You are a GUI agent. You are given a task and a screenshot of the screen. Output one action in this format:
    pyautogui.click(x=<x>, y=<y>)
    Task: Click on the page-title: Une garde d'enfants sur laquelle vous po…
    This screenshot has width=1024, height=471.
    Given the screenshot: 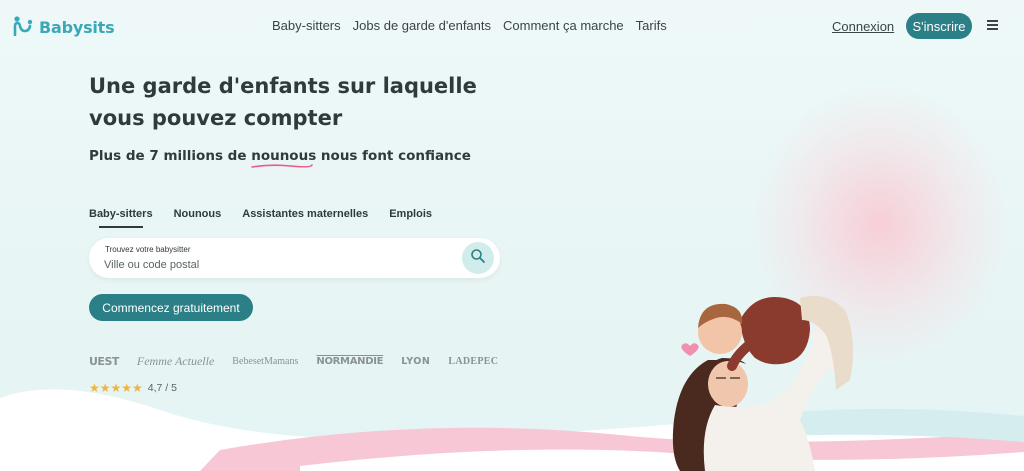 What is the action you would take?
    pyautogui.click(x=283, y=102)
    